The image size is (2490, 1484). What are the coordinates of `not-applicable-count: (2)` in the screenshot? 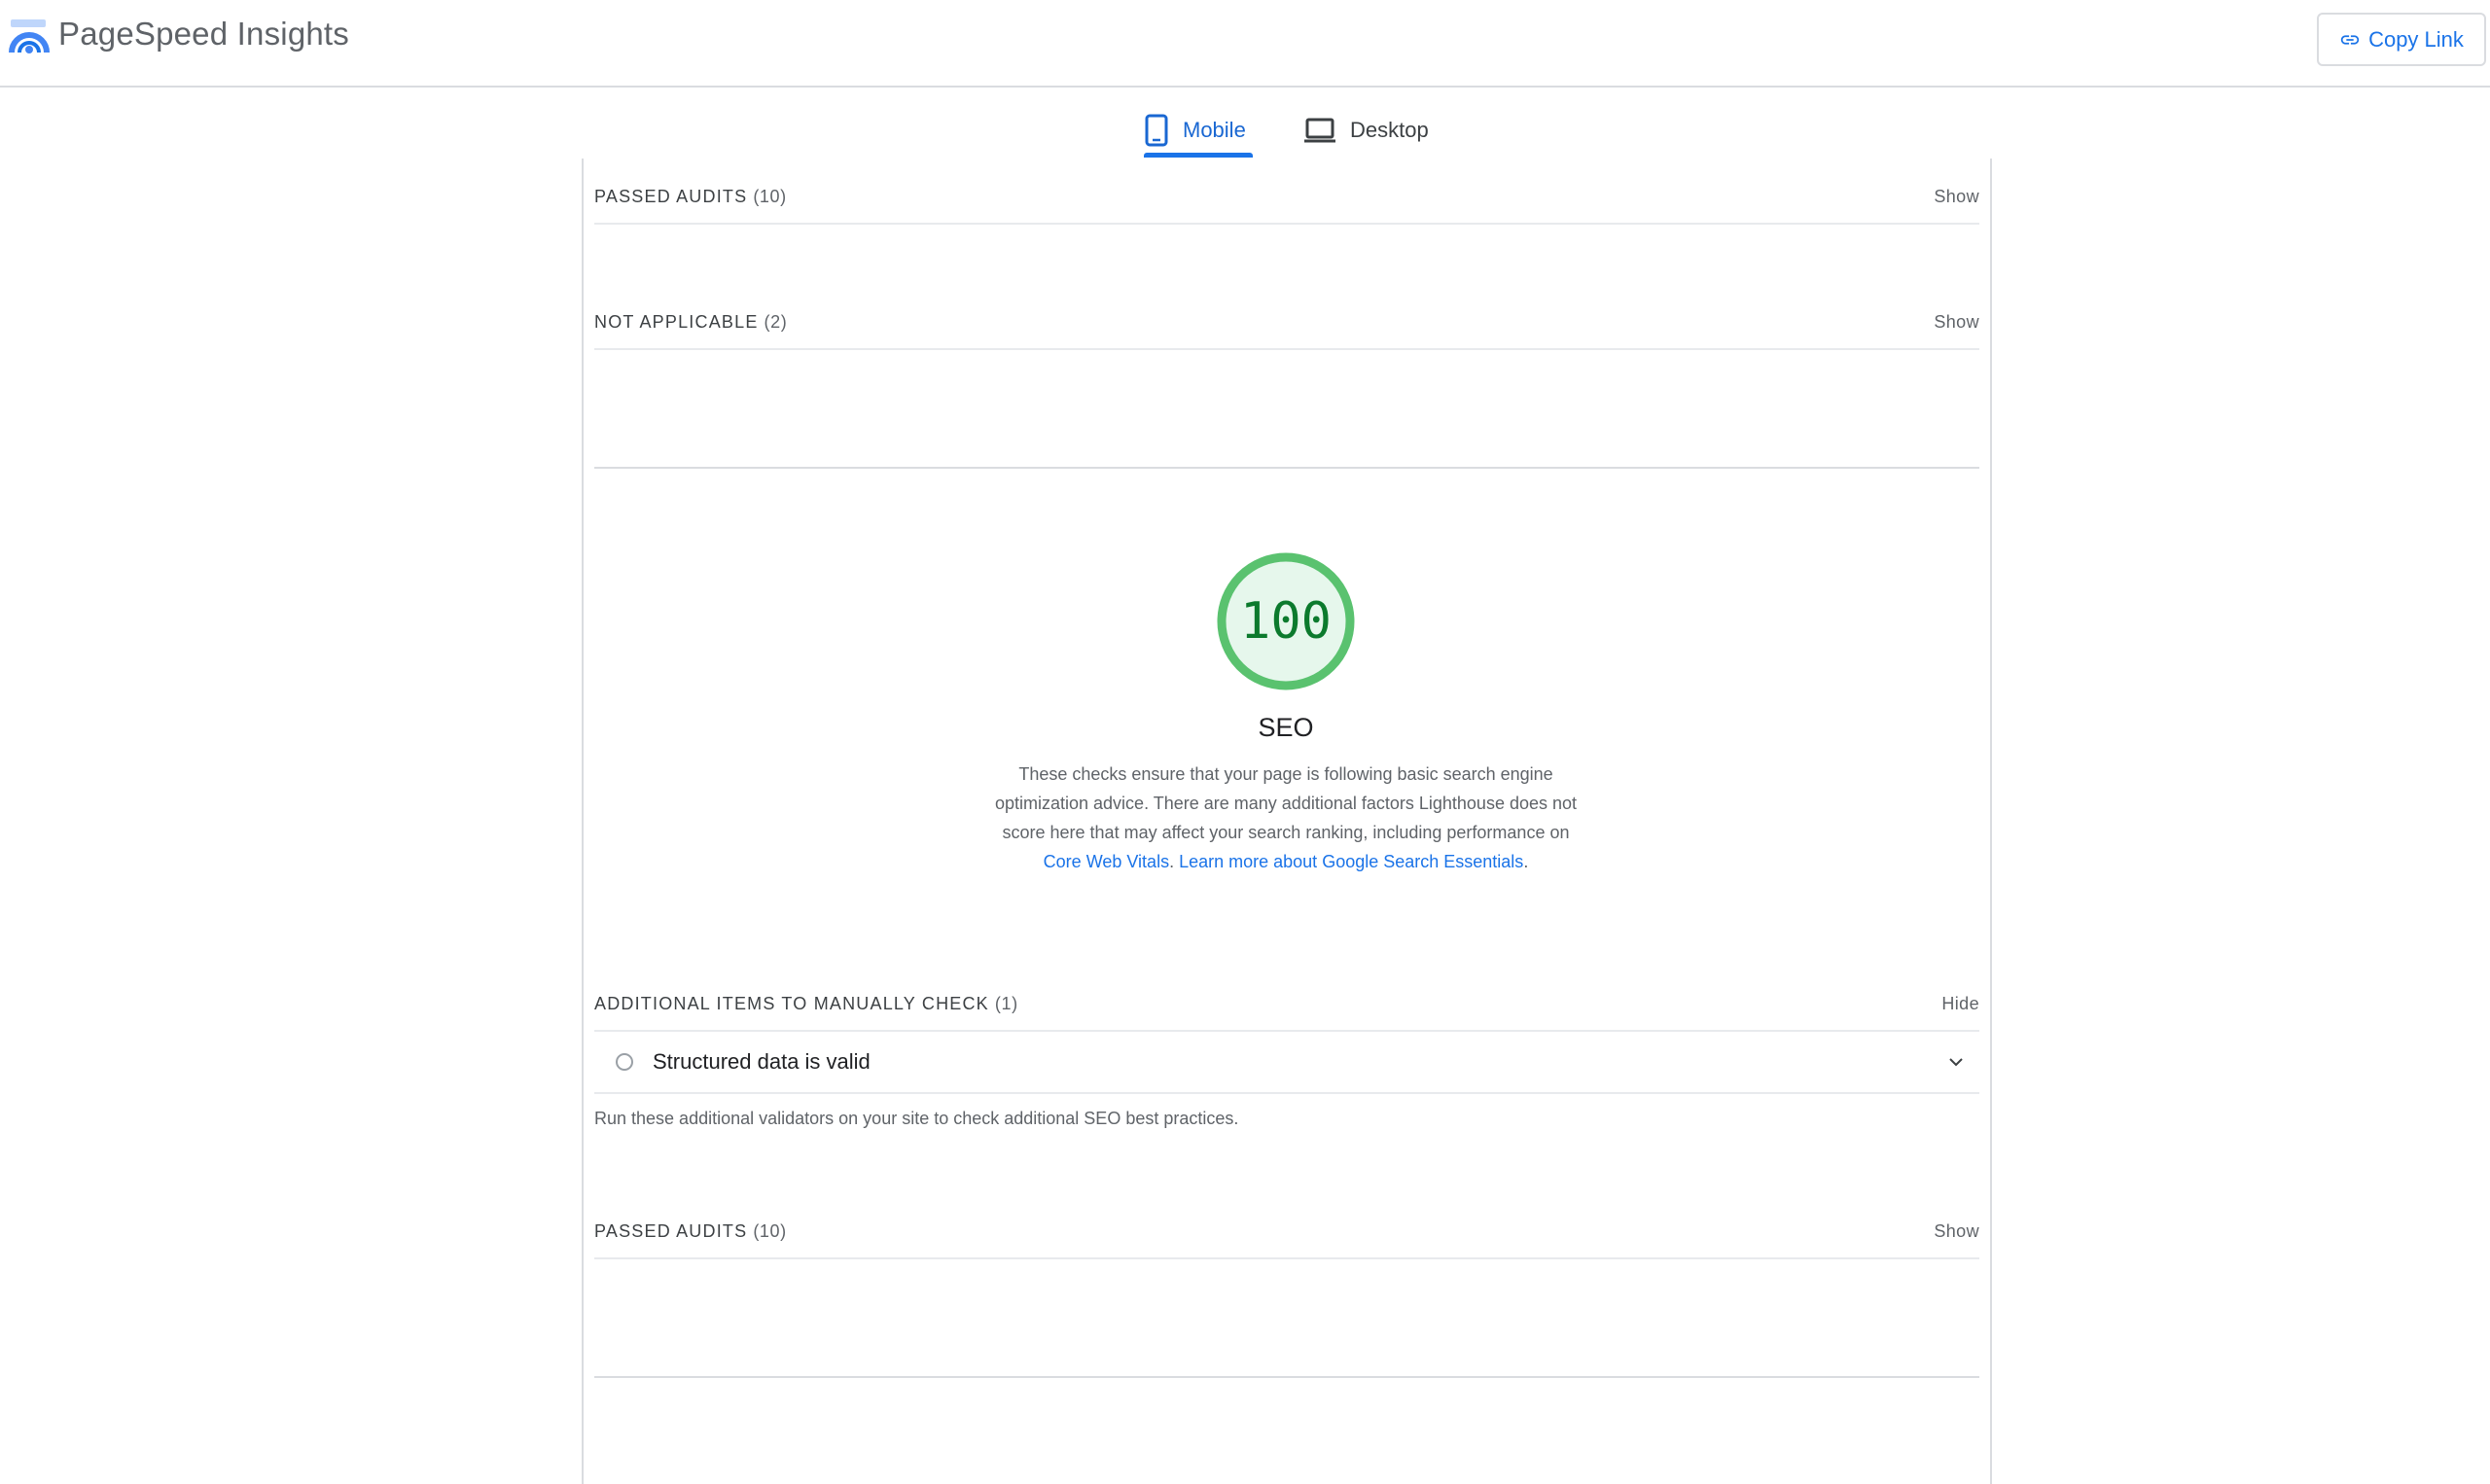 It's located at (776, 321).